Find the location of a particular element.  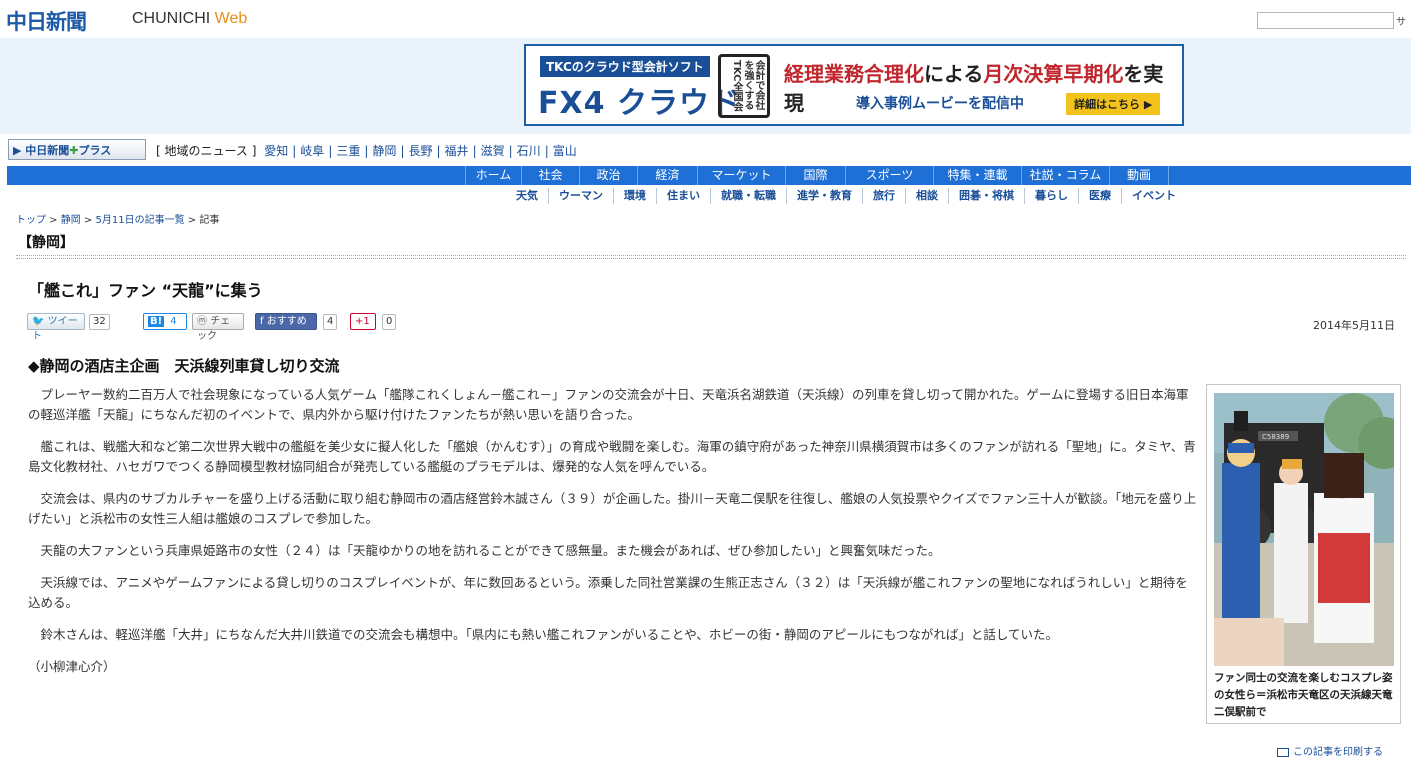

ad-subtext: 導入事例ムービーを配信中 is located at coordinates (940, 104).